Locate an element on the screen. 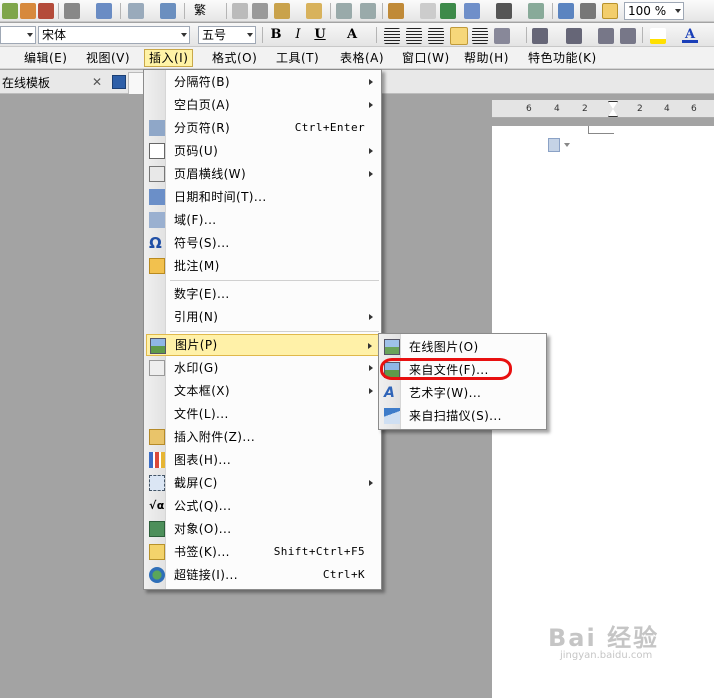  chevron-down-icon is located at coordinates (567, 145).